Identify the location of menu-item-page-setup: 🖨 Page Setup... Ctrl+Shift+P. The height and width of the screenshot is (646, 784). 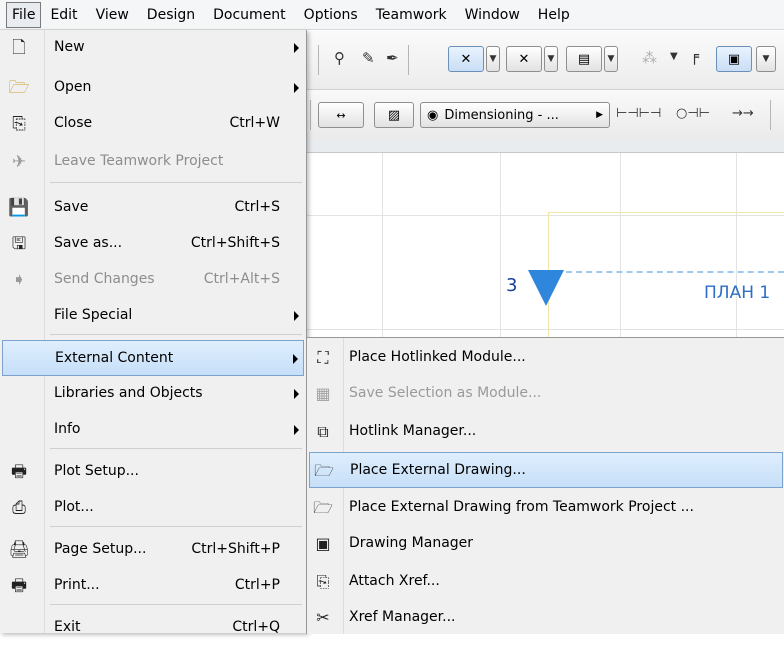
(153, 550).